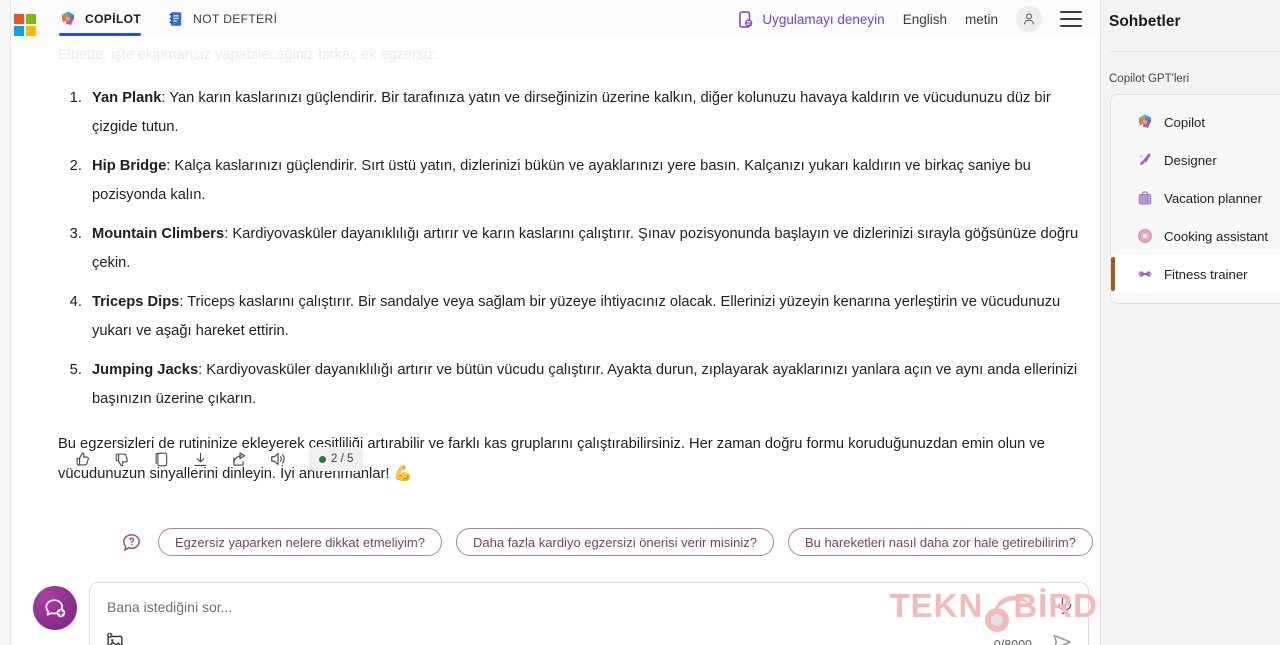 This screenshot has height=645, width=1280. What do you see at coordinates (1071, 19) in the screenshot?
I see `menu-button` at bounding box center [1071, 19].